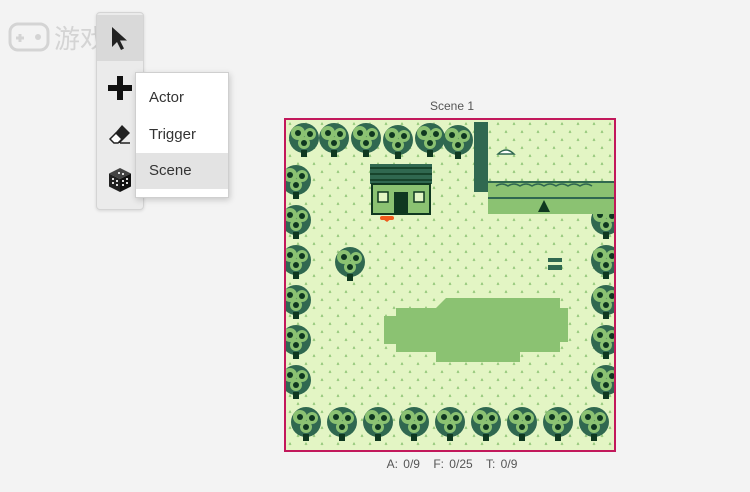 The height and width of the screenshot is (492, 750). What do you see at coordinates (182, 171) in the screenshot?
I see `menu-item-scene: Scene` at bounding box center [182, 171].